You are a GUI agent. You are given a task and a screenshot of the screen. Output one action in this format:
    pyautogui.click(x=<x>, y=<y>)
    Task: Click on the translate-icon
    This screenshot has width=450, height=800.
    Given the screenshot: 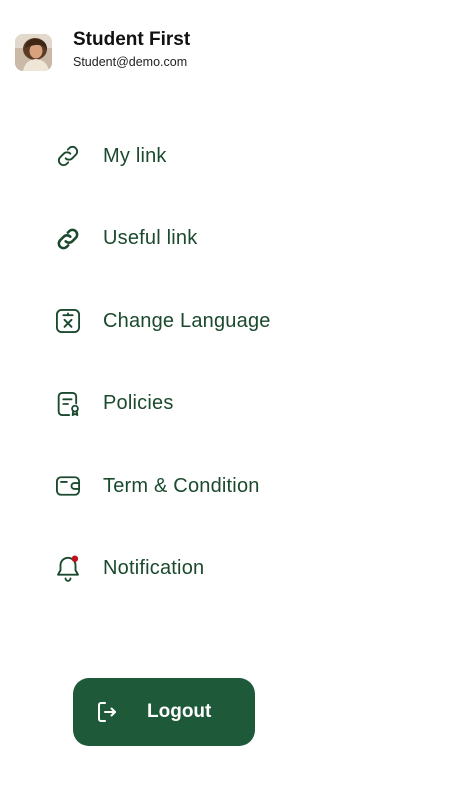 What is the action you would take?
    pyautogui.click(x=68, y=321)
    